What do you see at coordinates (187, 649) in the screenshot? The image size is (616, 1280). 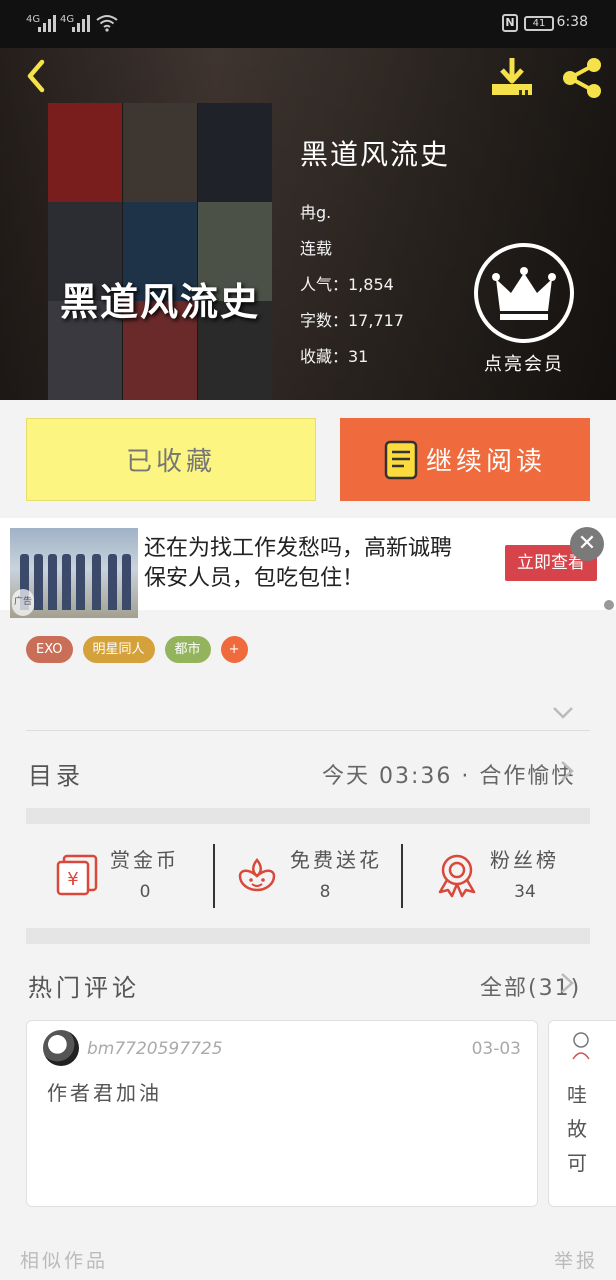 I see `tag-urban: 都市` at bounding box center [187, 649].